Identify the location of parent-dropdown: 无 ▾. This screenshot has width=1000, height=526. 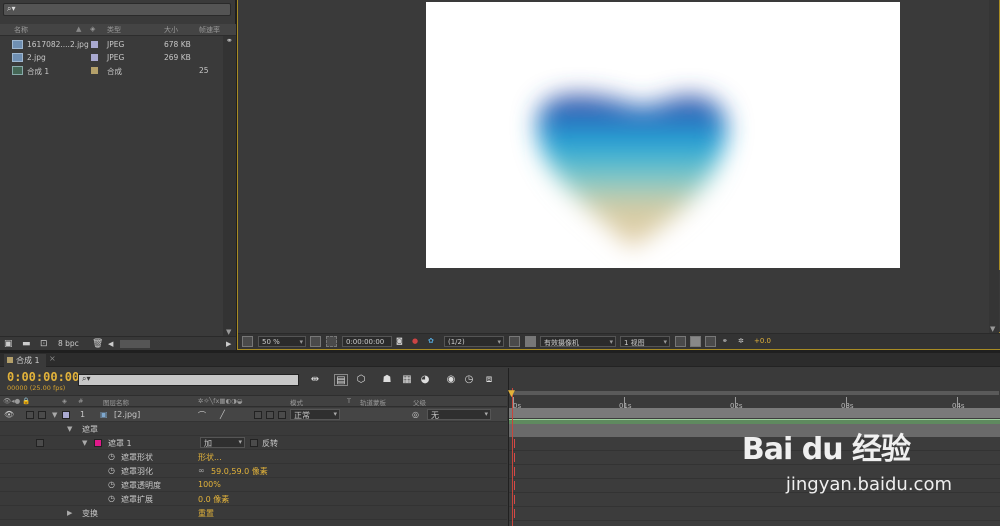
(459, 414).